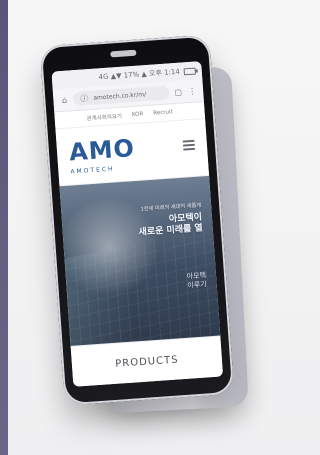  I want to click on tabs-icon: ▢, so click(178, 91).